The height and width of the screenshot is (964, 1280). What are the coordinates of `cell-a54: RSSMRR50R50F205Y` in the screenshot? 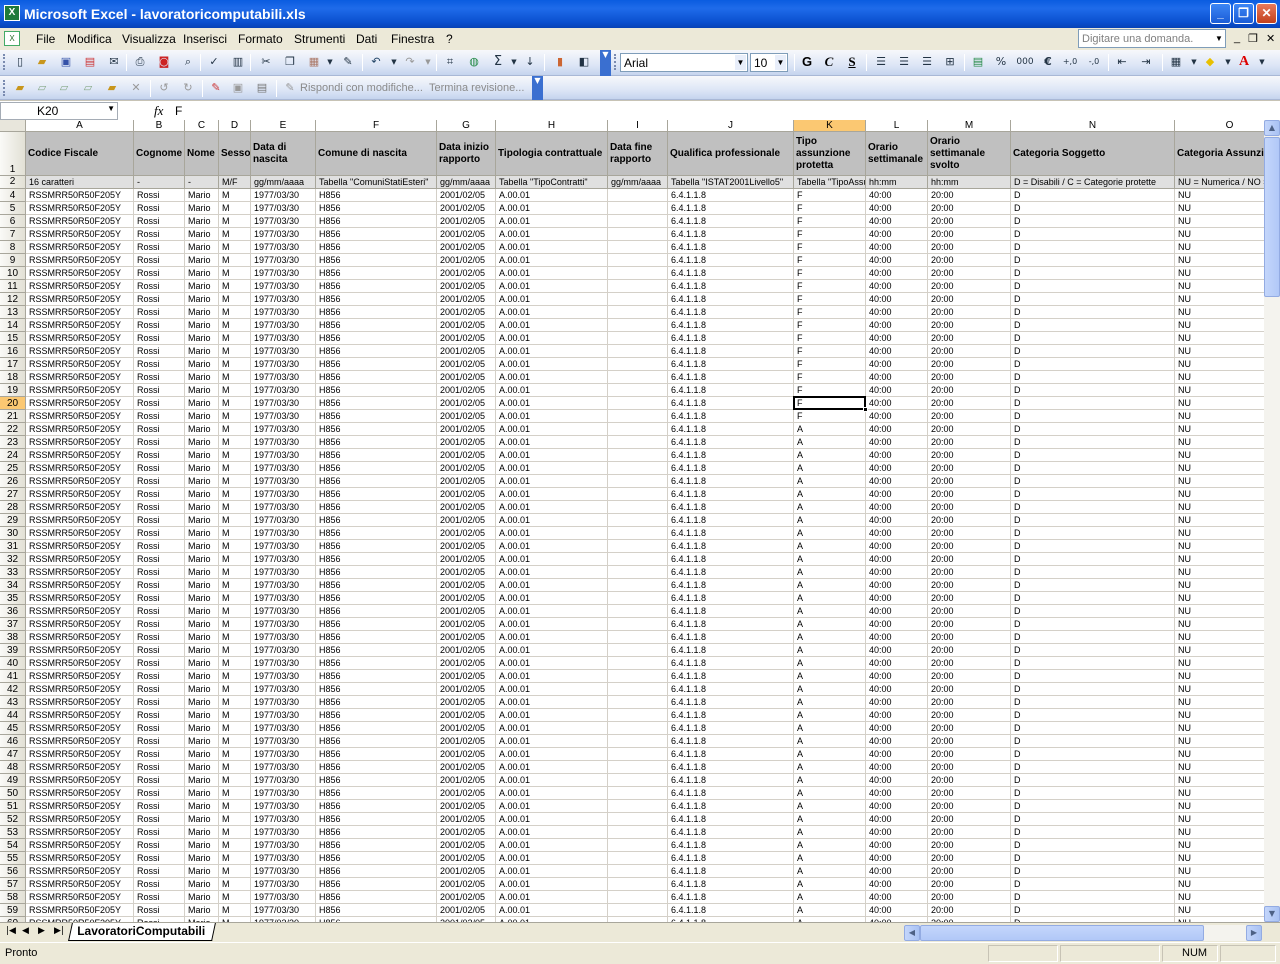 It's located at (80, 845).